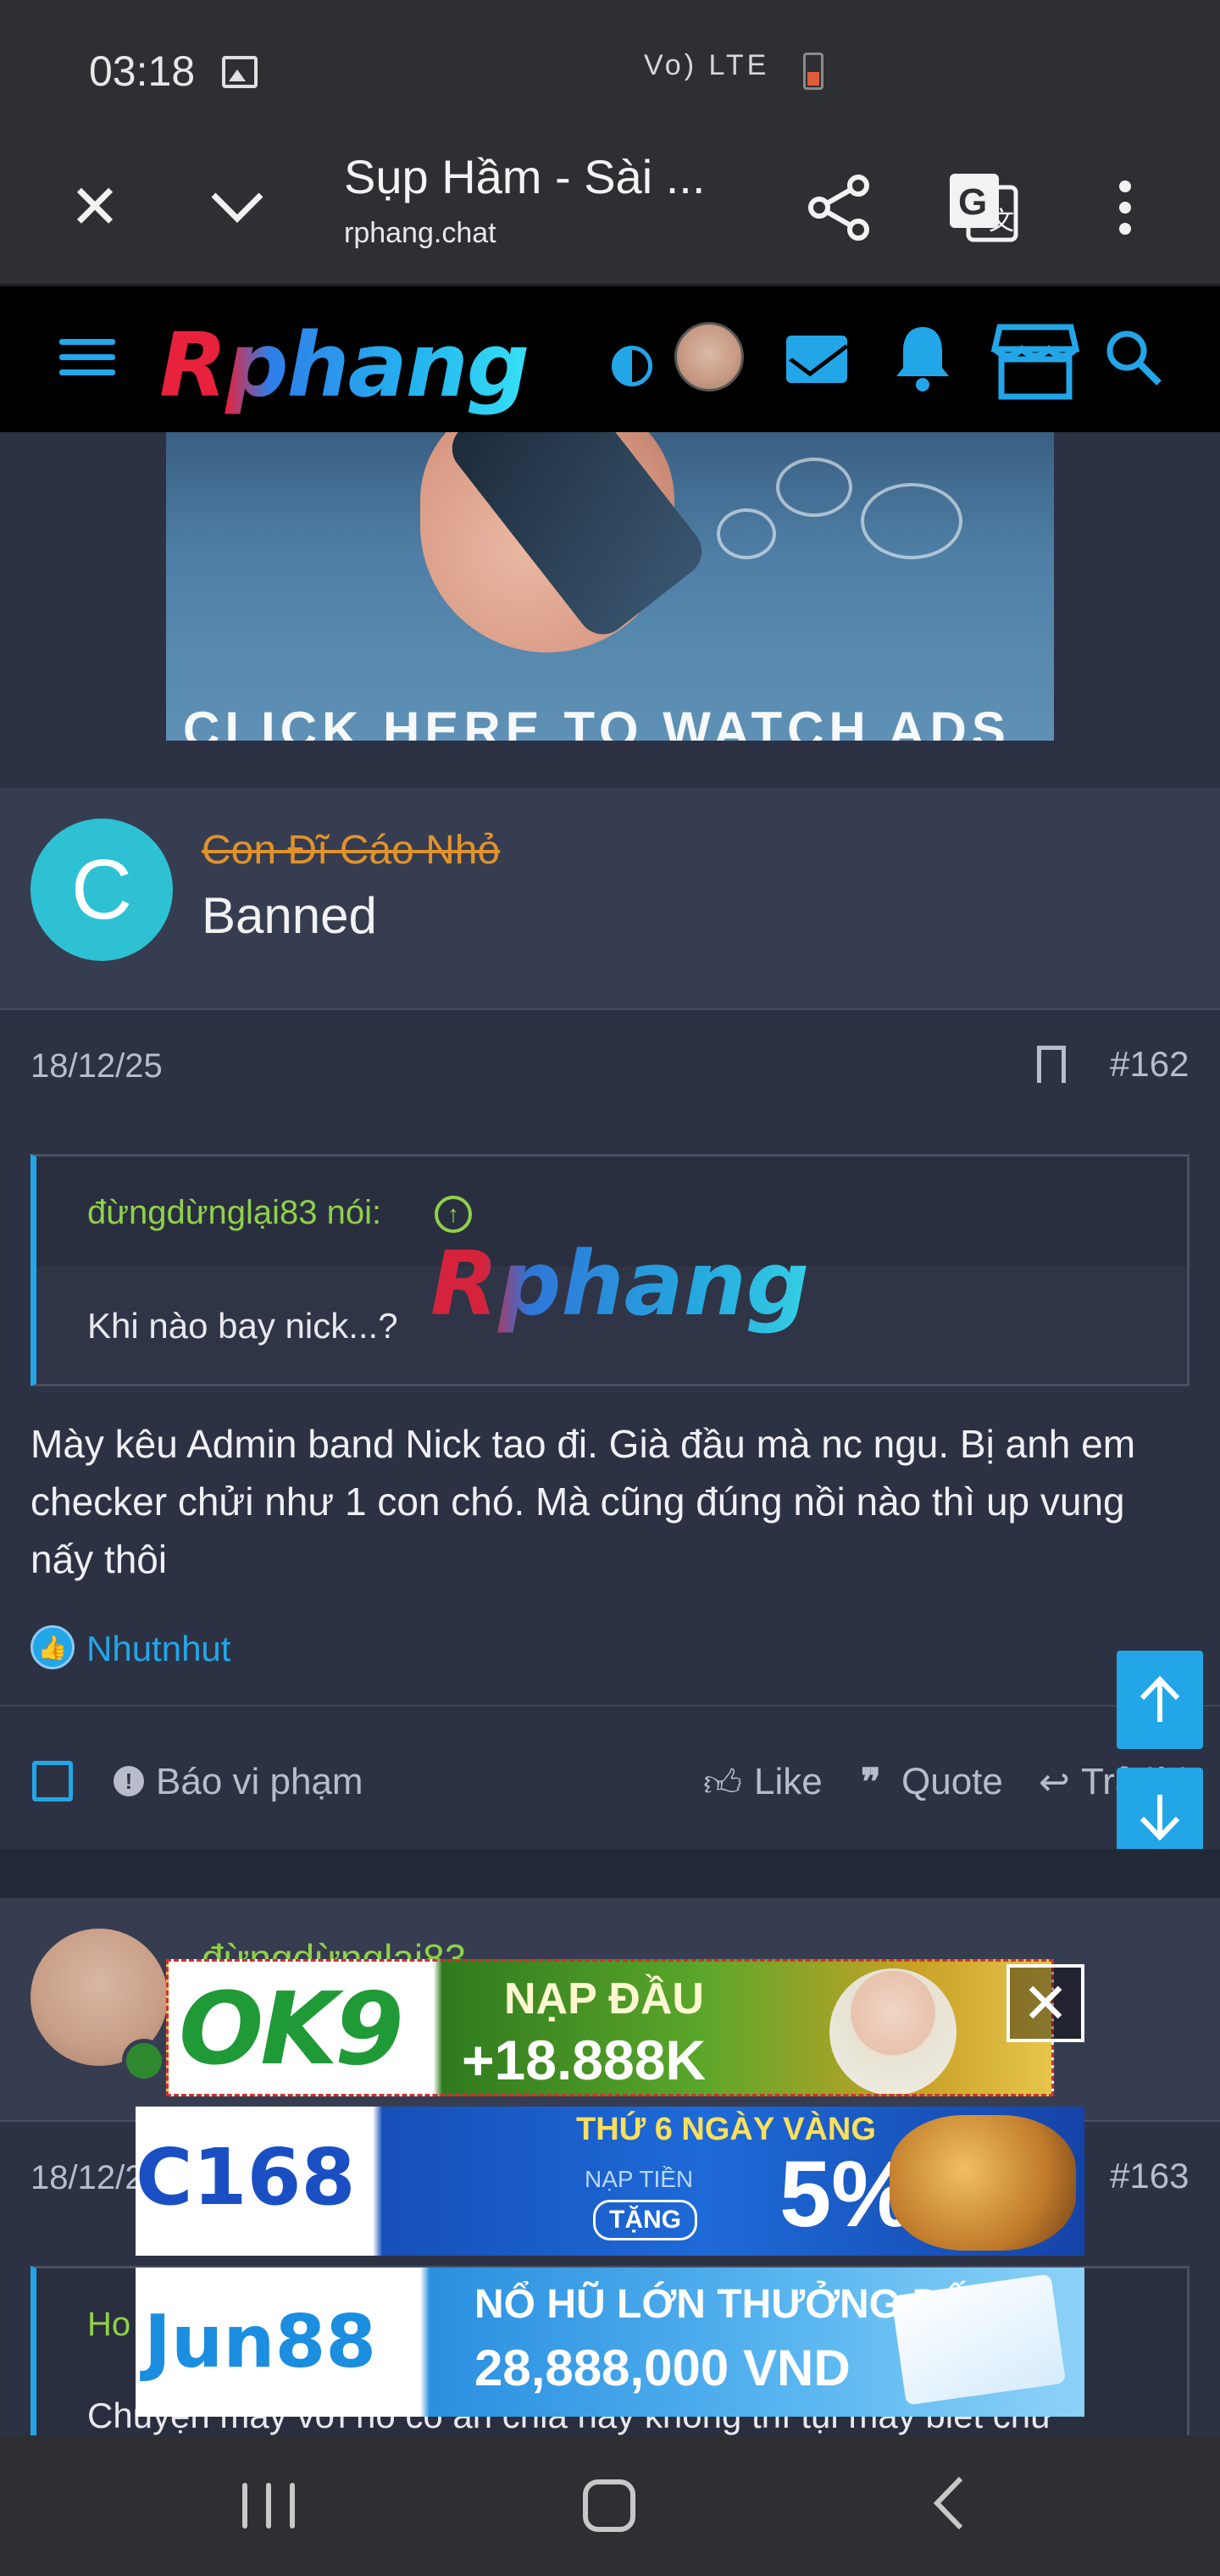  What do you see at coordinates (922, 357) in the screenshot?
I see `bell-icon` at bounding box center [922, 357].